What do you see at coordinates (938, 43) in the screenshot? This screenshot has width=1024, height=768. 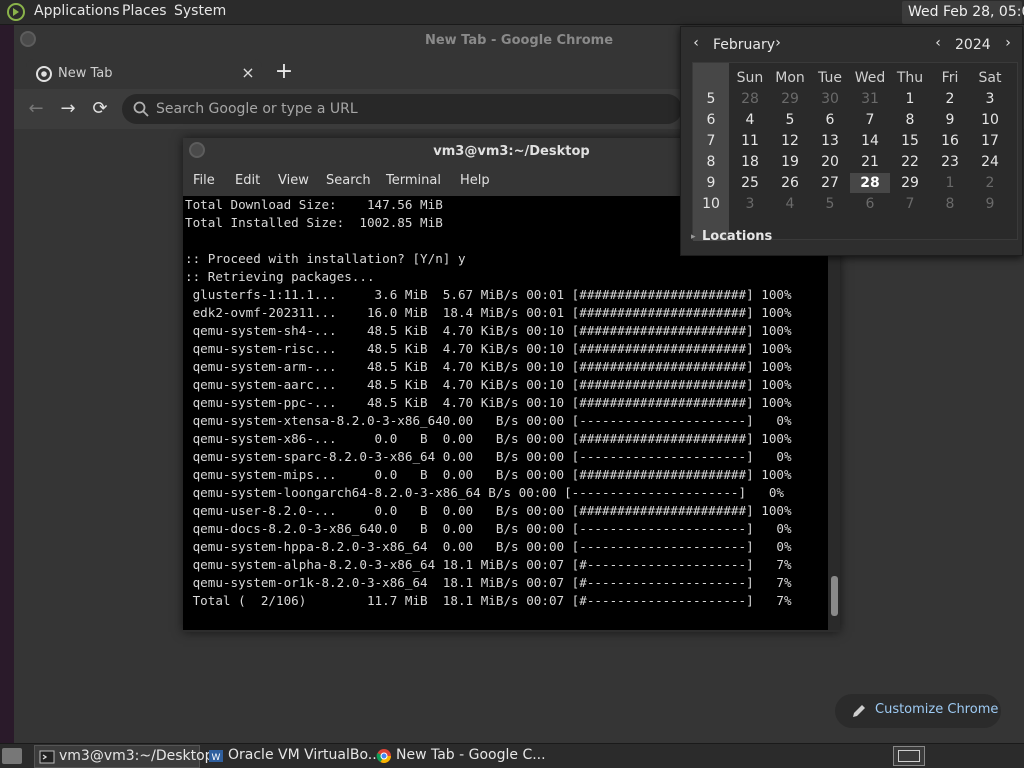 I see `prev-year-button: ‹` at bounding box center [938, 43].